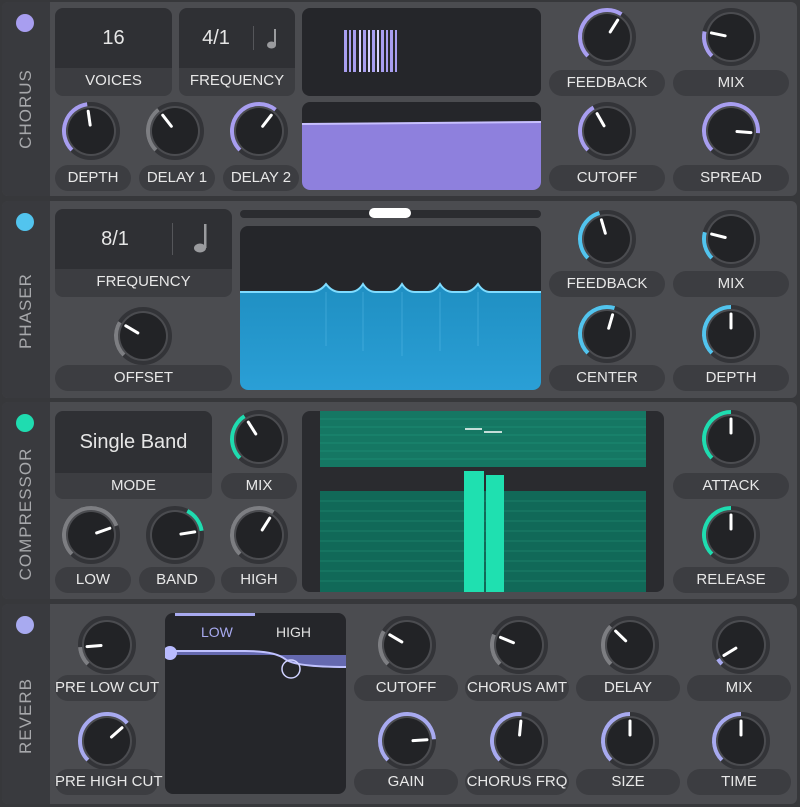  Describe the element at coordinates (517, 688) in the screenshot. I see `reverb-chorus-amt-label: CHORUS AMT` at that location.